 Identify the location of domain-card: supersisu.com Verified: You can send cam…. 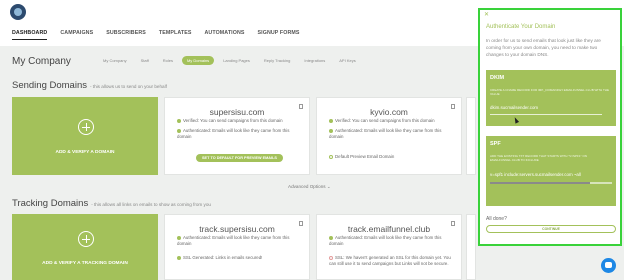
(237, 136).